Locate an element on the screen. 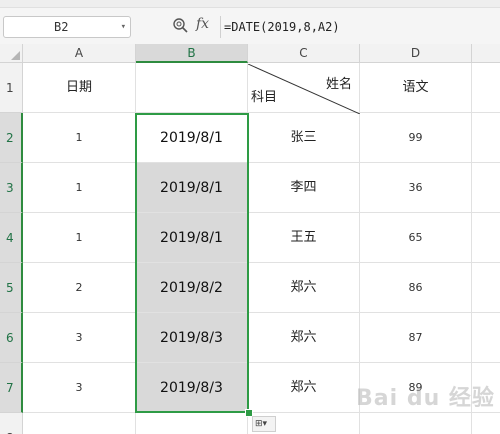  cell-a7: 3 is located at coordinates (79, 388).